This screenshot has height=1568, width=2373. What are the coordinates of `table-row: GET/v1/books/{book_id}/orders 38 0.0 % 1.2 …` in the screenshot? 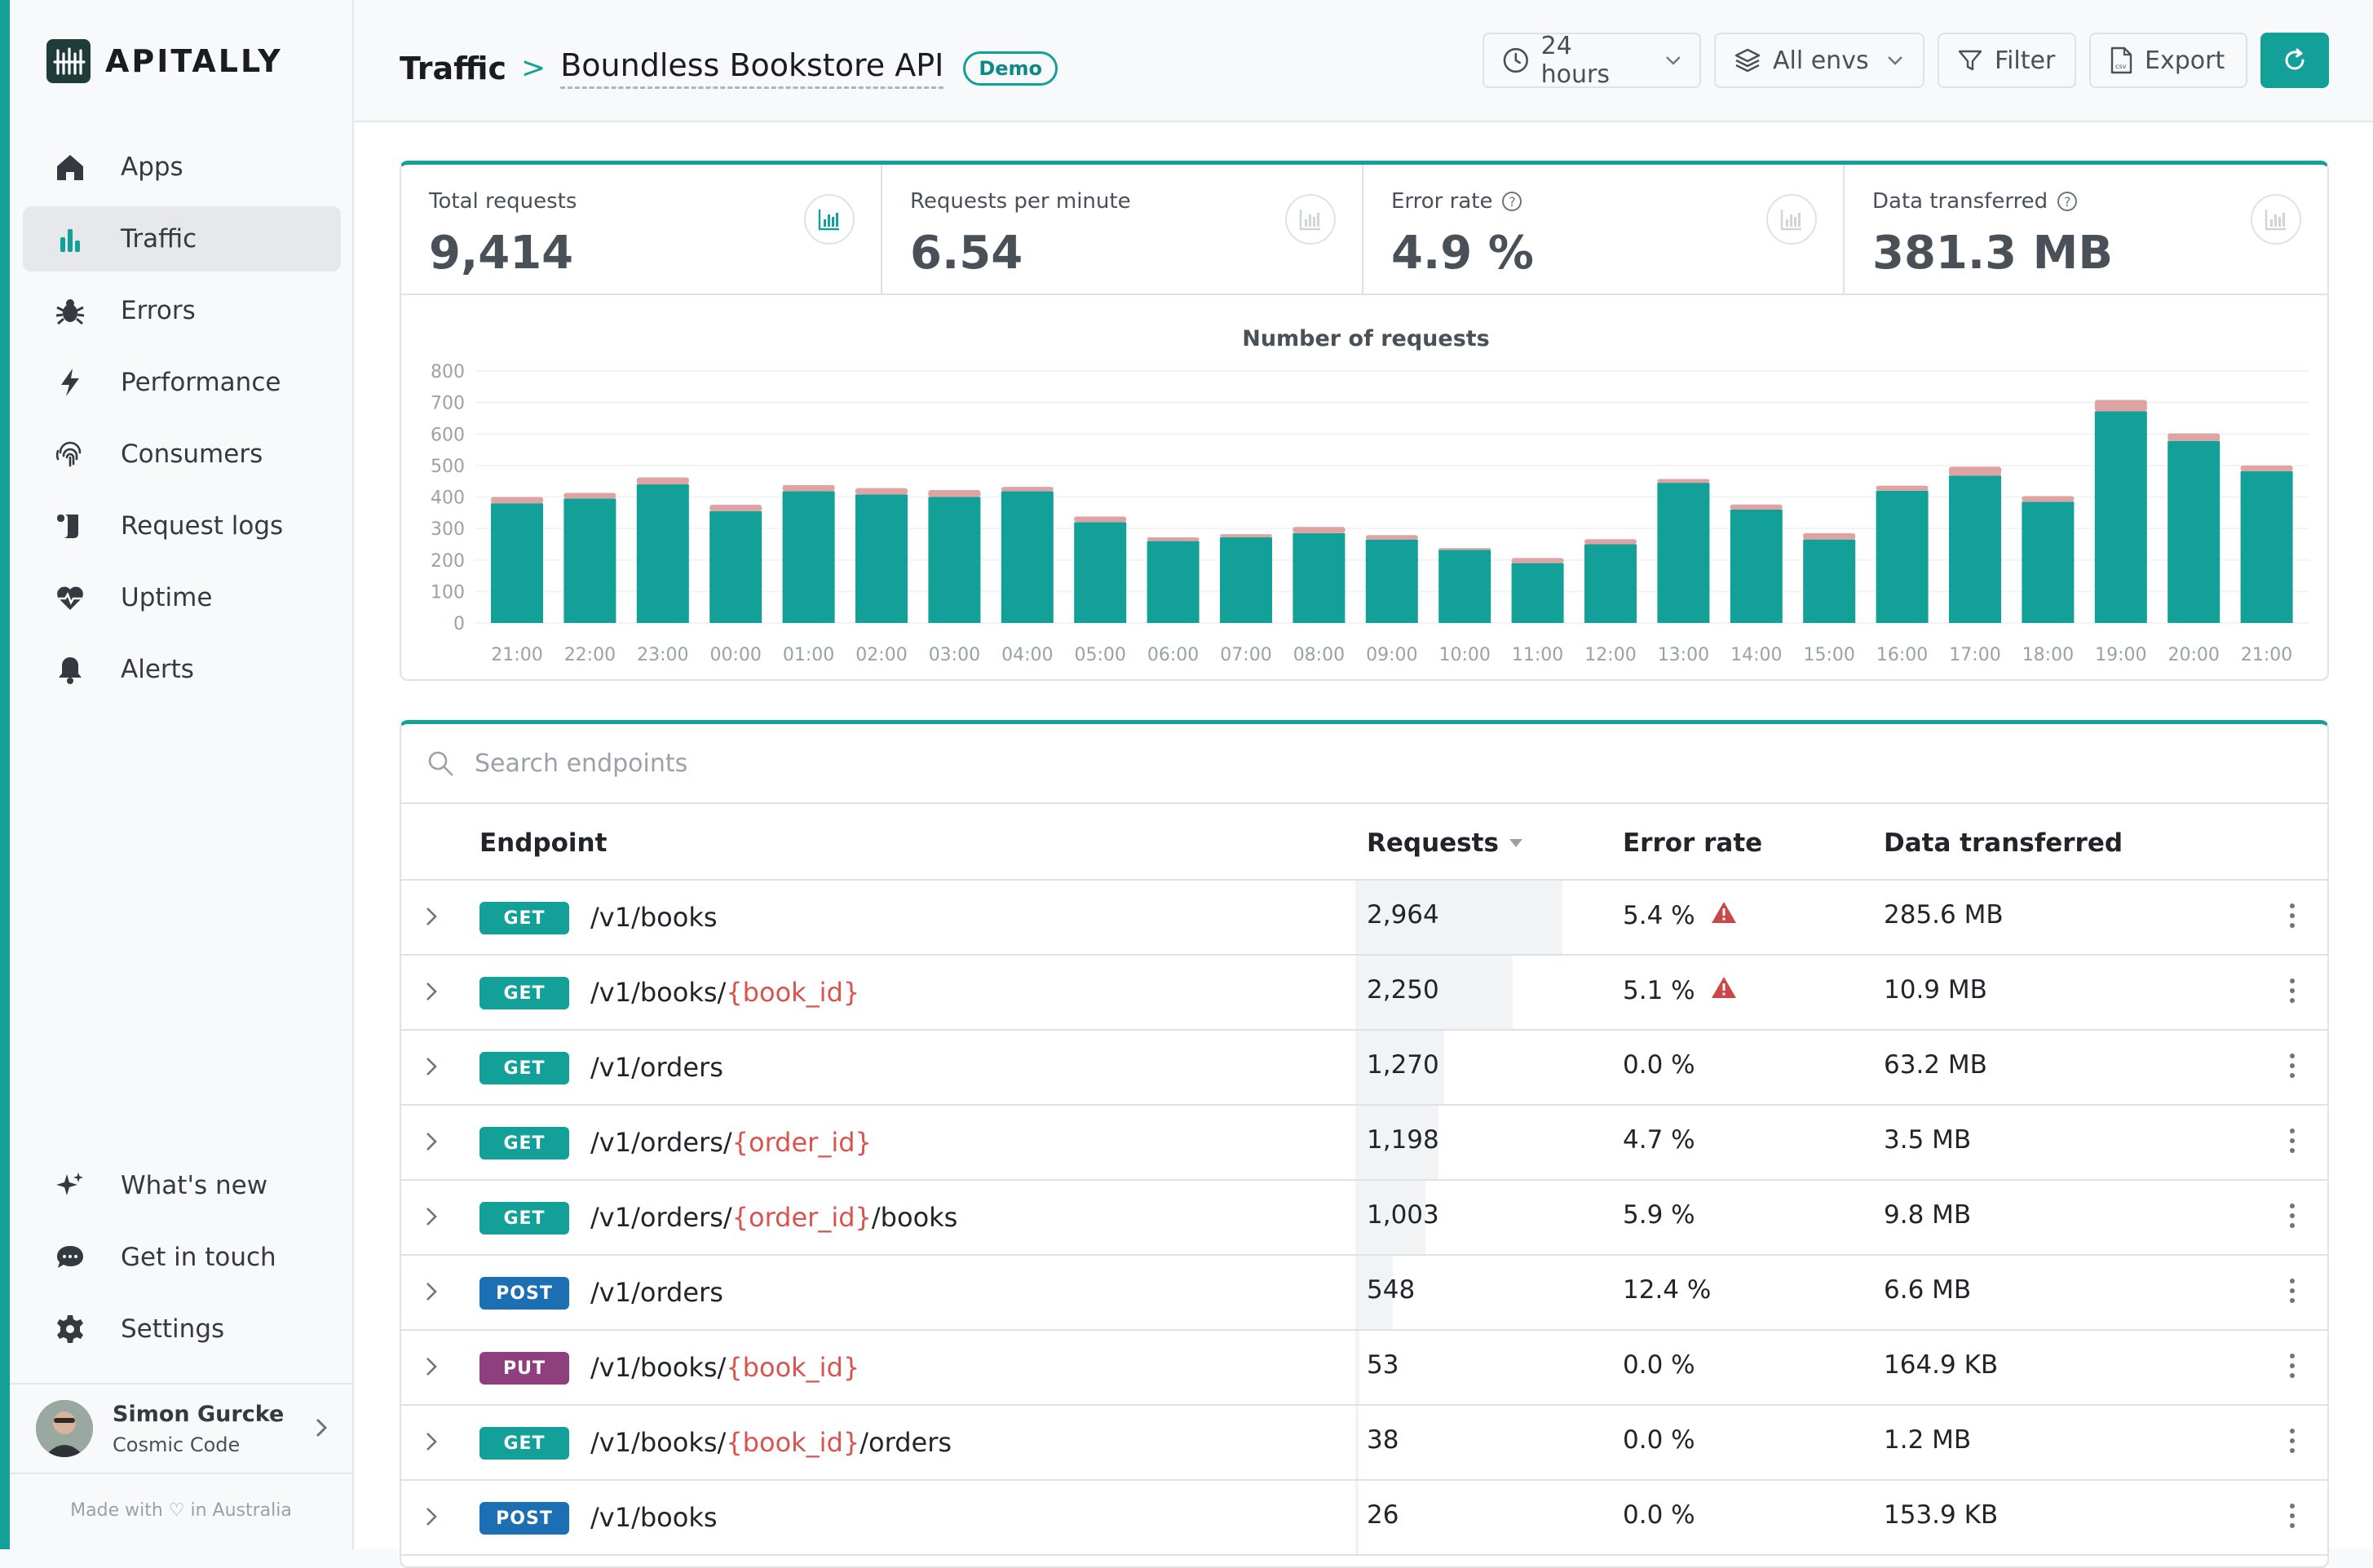 It's located at (1364, 1443).